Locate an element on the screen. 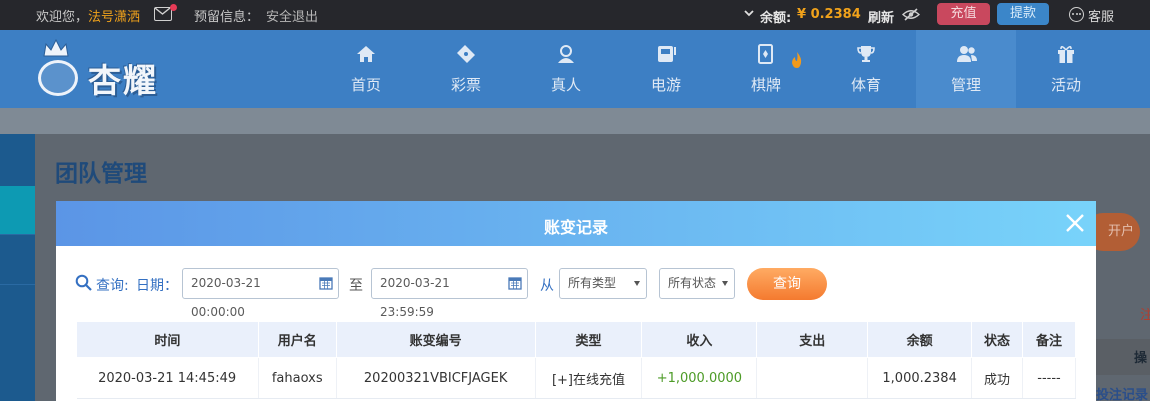 This screenshot has height=401, width=1150. nav-slots: 电游 is located at coordinates (666, 69).